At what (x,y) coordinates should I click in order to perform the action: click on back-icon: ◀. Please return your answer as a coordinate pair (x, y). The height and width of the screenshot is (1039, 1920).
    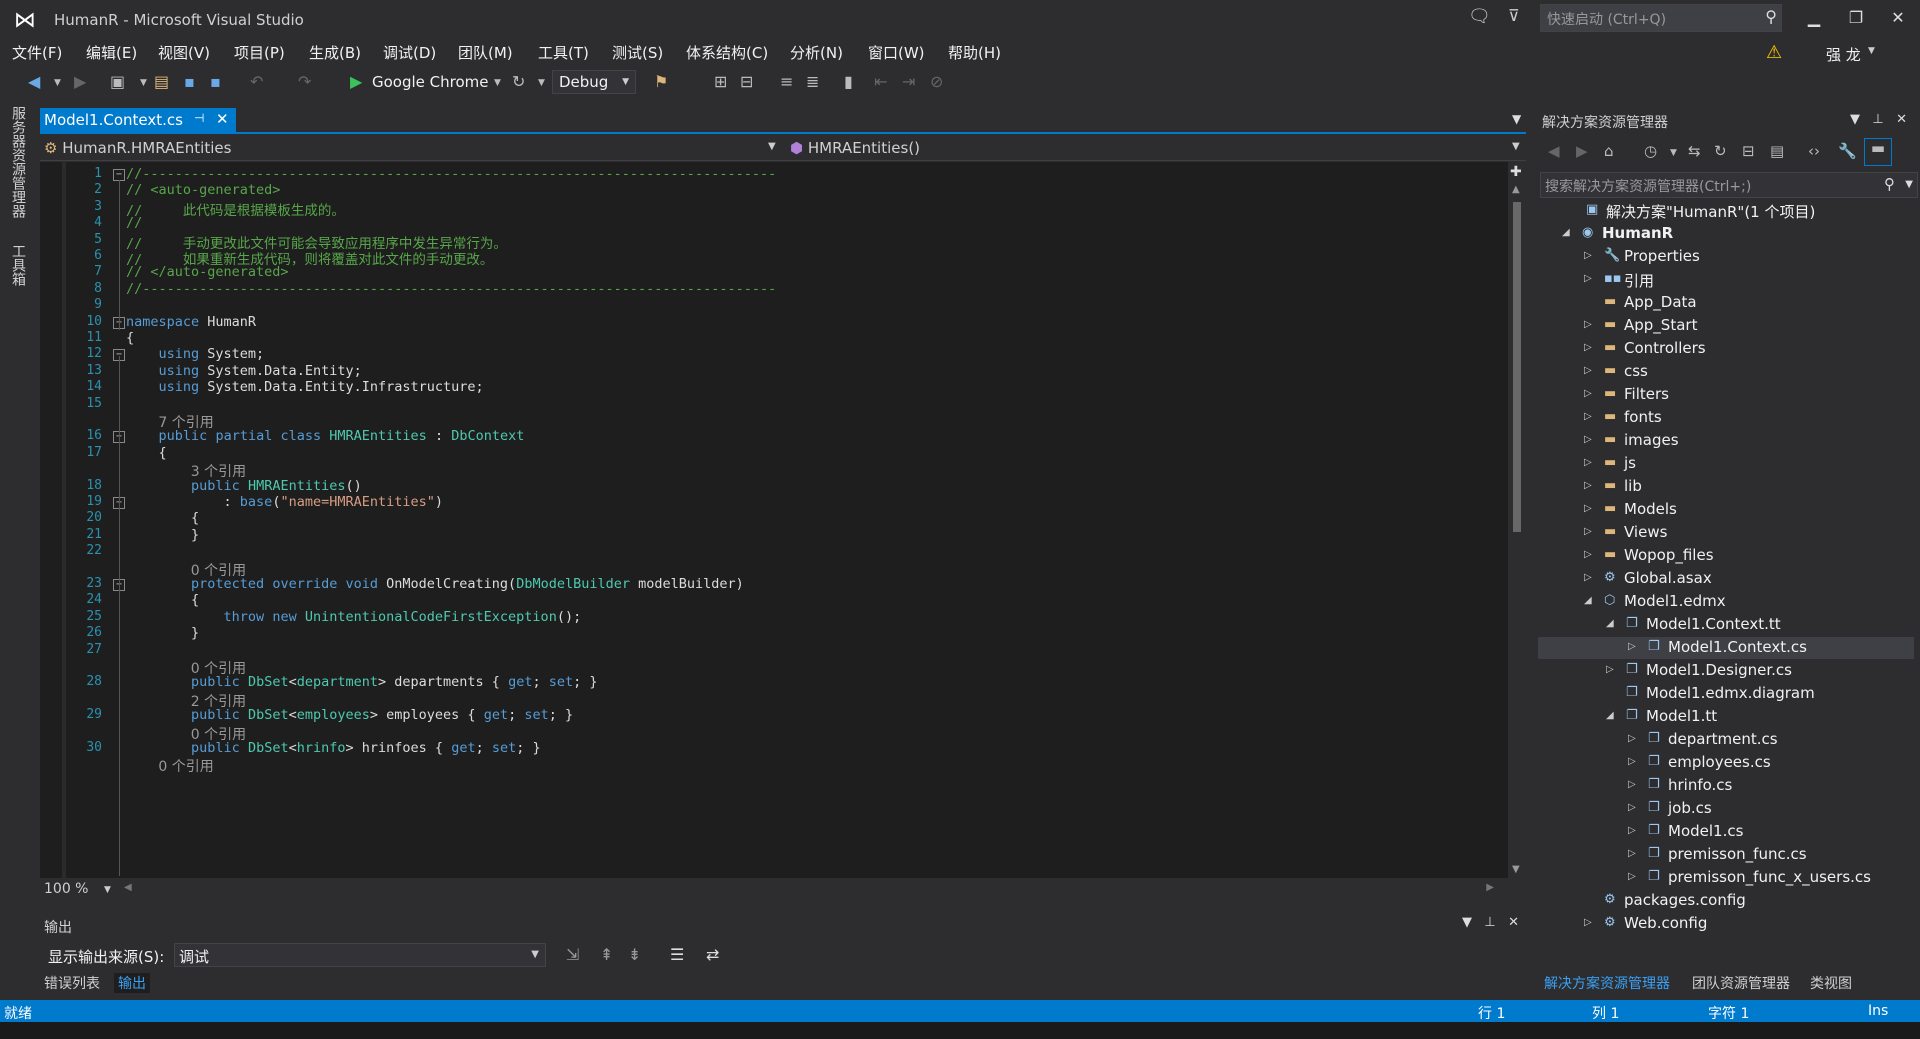
    Looking at the image, I should click on (34, 81).